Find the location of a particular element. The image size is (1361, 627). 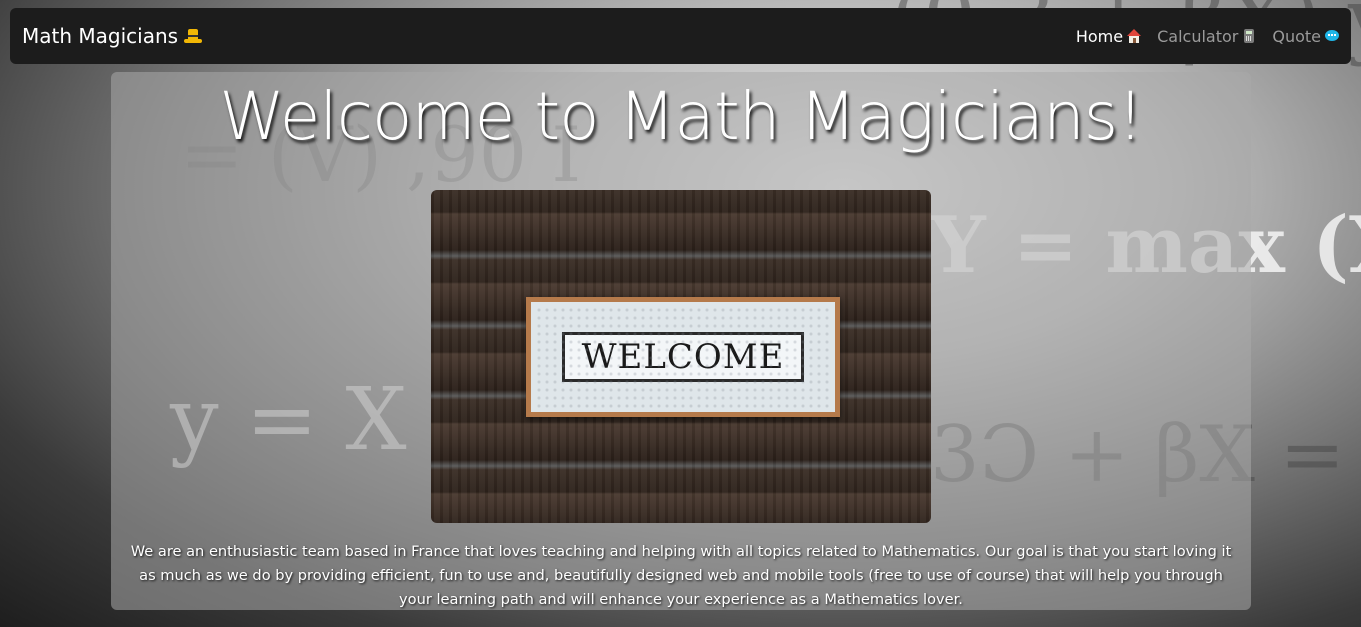

nav-link-home: Home is located at coordinates (1108, 36).